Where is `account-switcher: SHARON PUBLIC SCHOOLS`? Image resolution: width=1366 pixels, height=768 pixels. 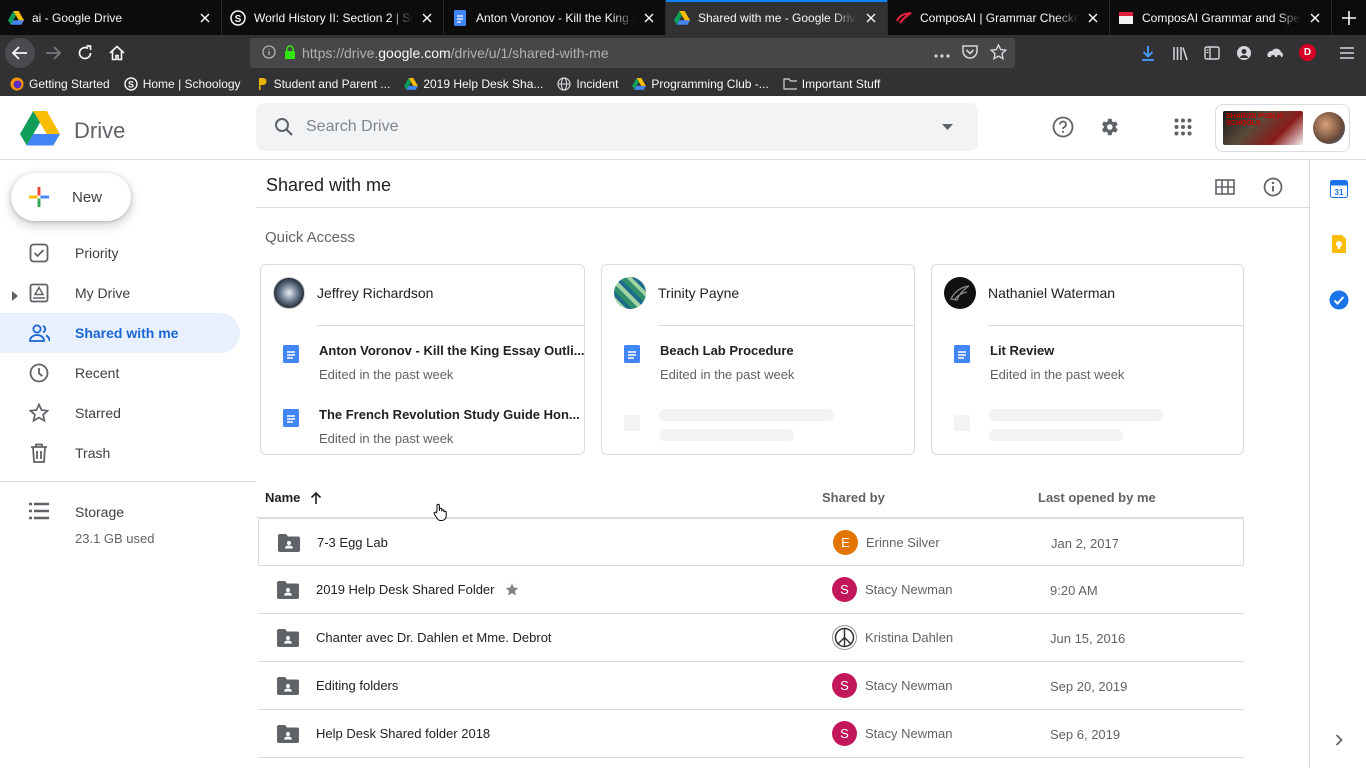 account-switcher: SHARON PUBLIC SCHOOLS is located at coordinates (1282, 128).